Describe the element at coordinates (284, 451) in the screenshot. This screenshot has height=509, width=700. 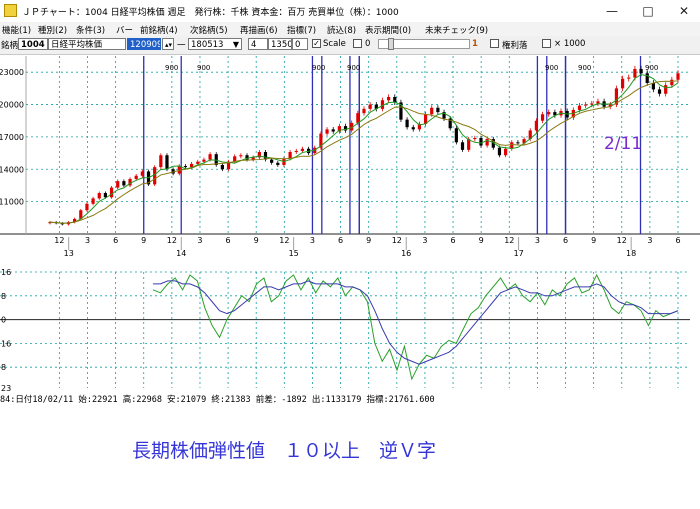
I see `caption-text: 長期株価弾性値 １０以上 逆Ｖ字` at that location.